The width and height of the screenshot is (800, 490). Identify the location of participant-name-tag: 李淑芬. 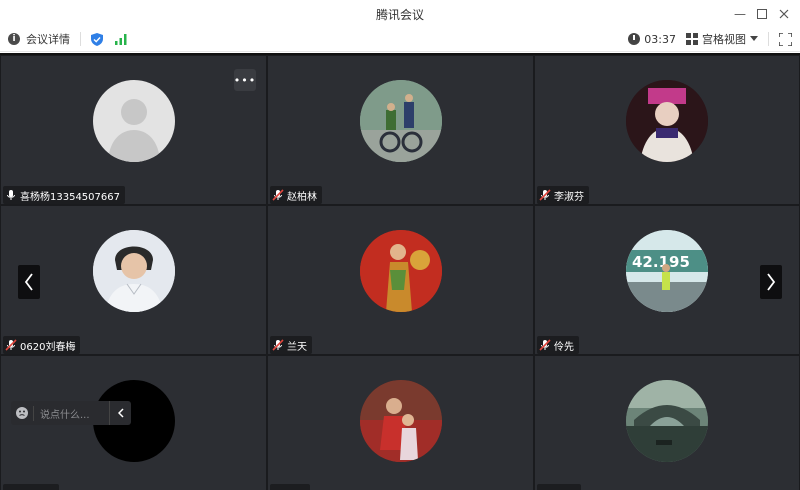
(563, 195).